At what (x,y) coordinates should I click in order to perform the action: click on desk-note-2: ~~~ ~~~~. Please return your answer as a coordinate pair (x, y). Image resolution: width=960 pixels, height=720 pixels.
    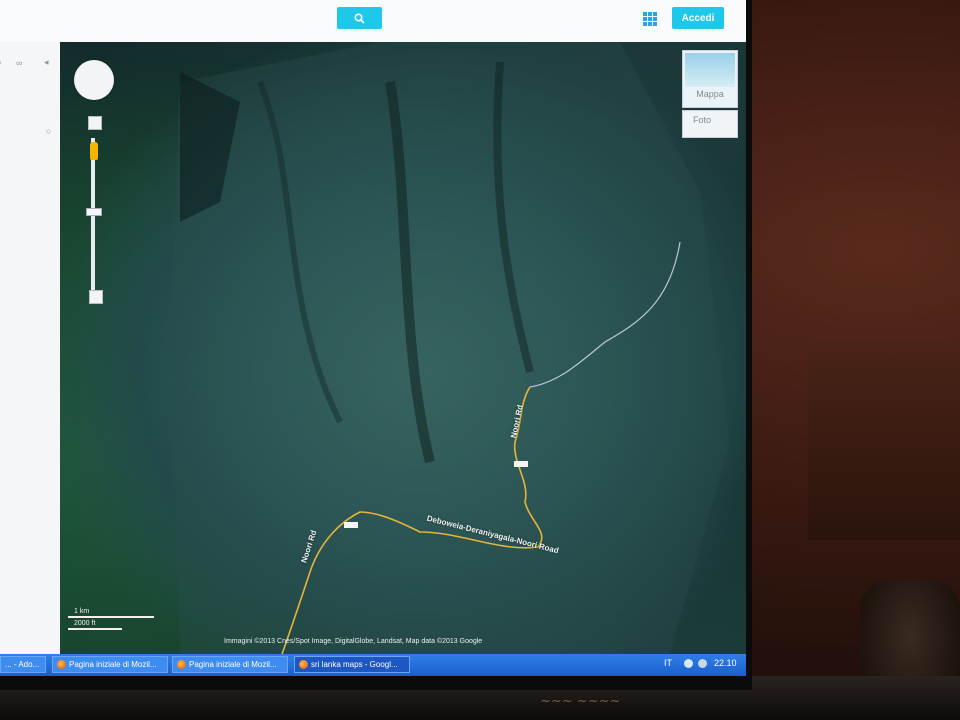
    Looking at the image, I should click on (580, 701).